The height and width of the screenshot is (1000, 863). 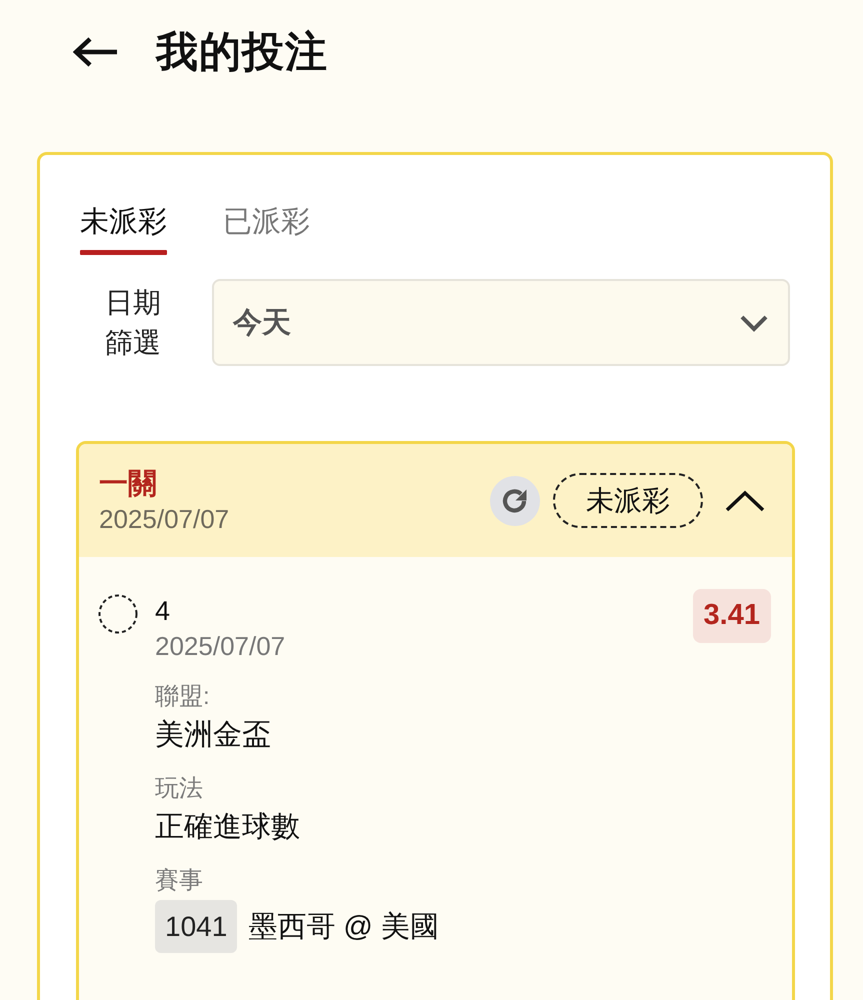 I want to click on field-label: 玩法, so click(x=179, y=789).